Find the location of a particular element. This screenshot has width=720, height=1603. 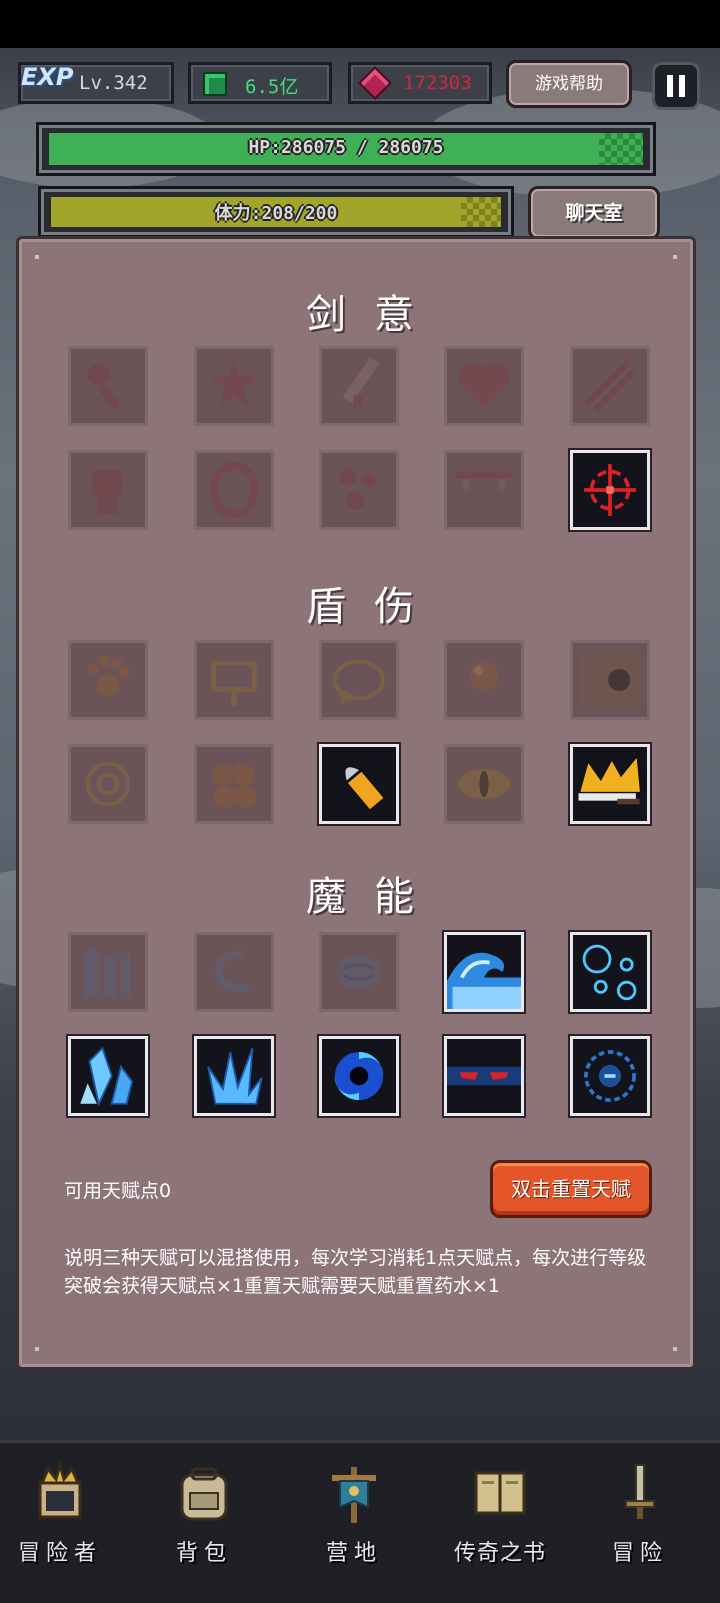

sword-icon is located at coordinates (640, 1491).